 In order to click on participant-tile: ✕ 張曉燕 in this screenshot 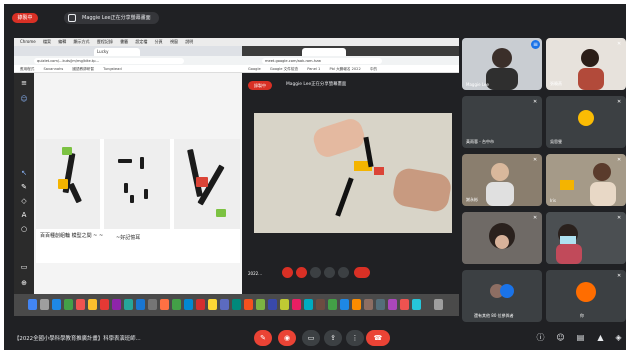, I will do `click(586, 64)`.